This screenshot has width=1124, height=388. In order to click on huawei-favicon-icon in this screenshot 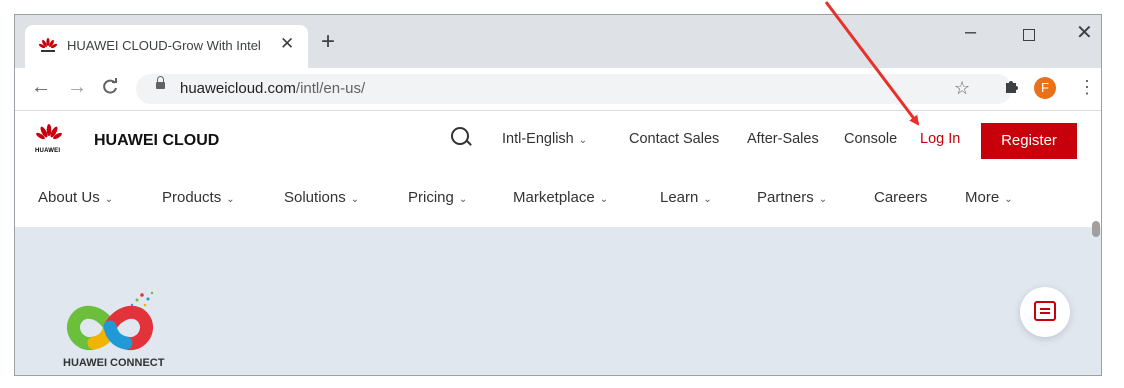, I will do `click(48, 45)`.